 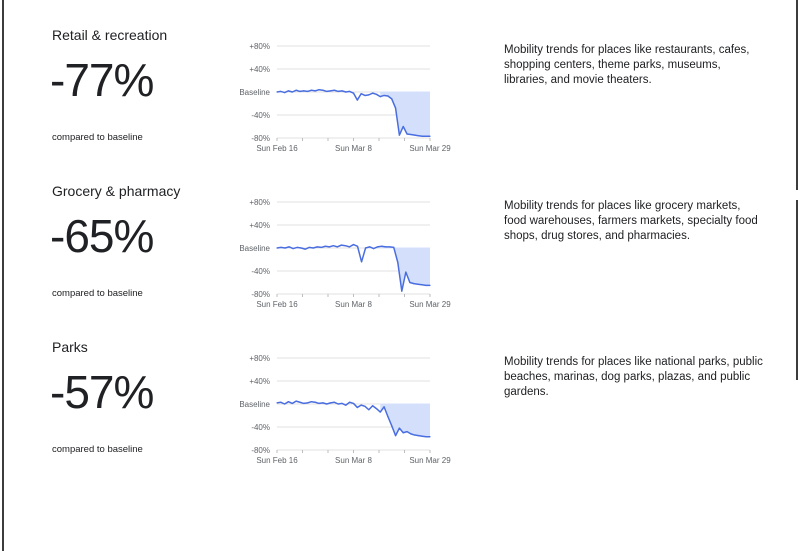 I want to click on x-tick-label: Sun Feb 16, so click(x=277, y=304).